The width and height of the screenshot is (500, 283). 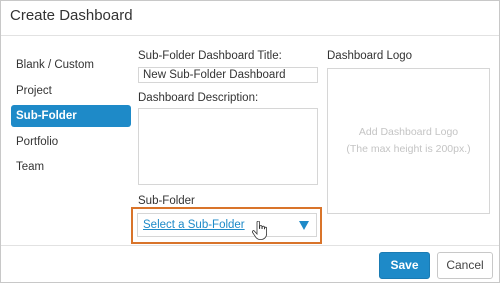 I want to click on sidebar-item-team: Team, so click(x=71, y=167).